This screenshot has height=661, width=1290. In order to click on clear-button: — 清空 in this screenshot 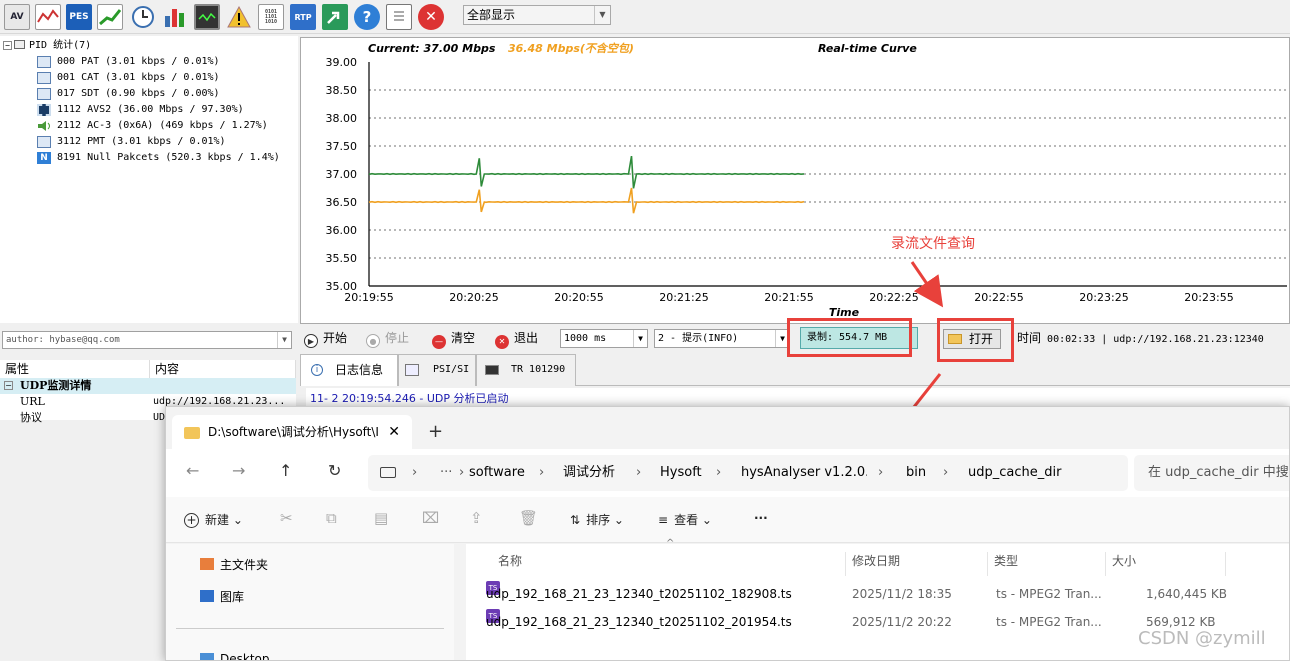, I will do `click(453, 338)`.